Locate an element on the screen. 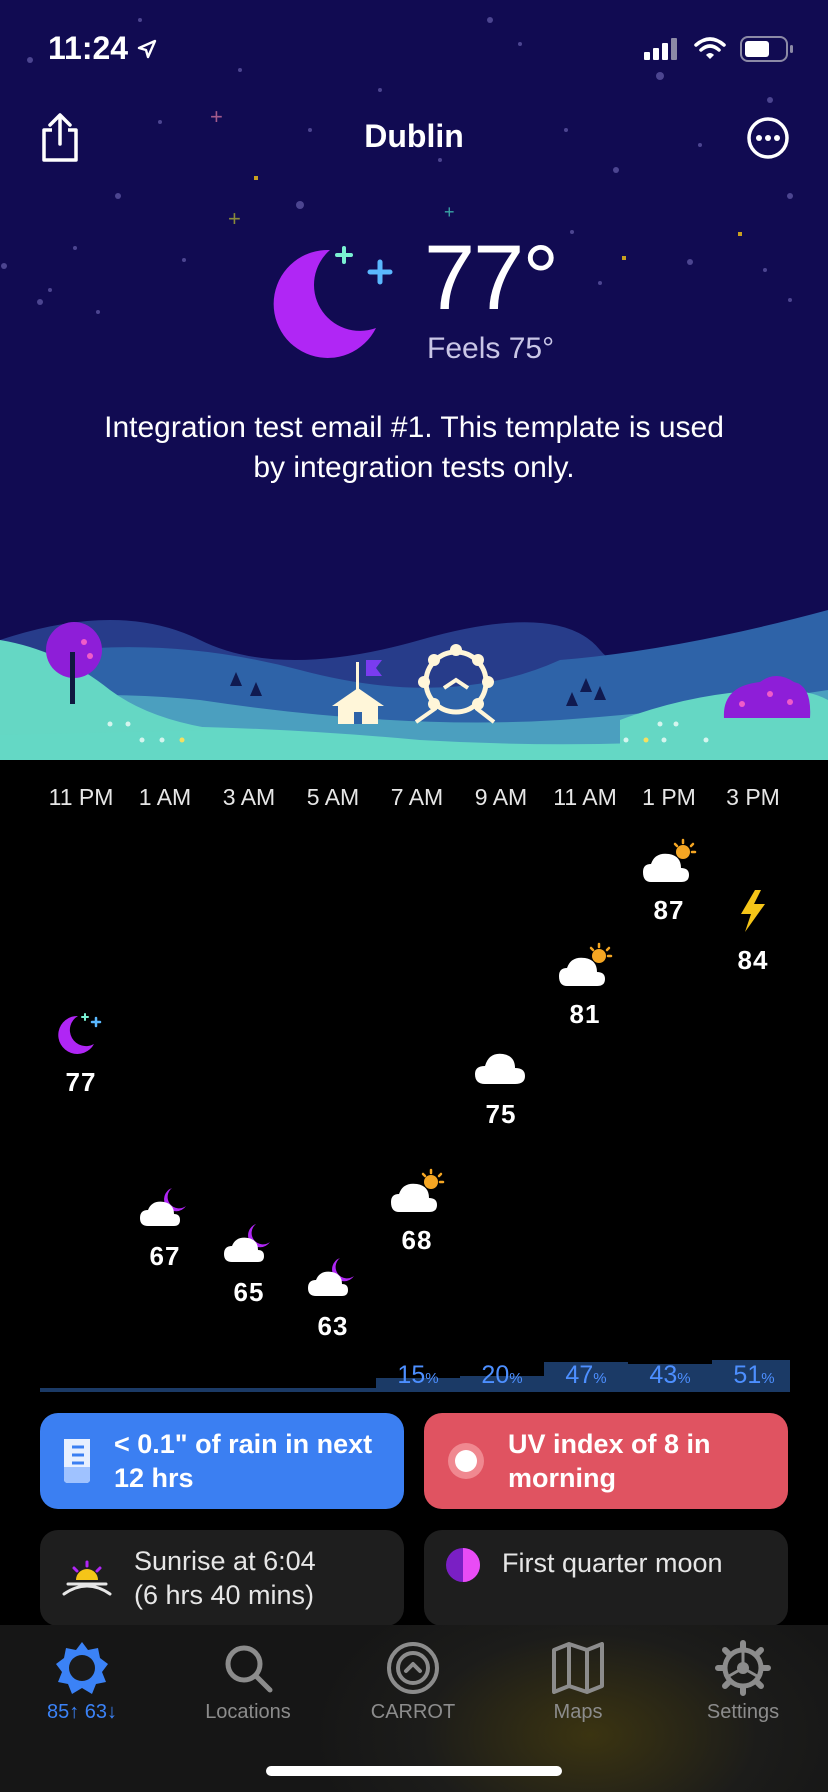  hourly-temp: 84 is located at coordinates (753, 960).